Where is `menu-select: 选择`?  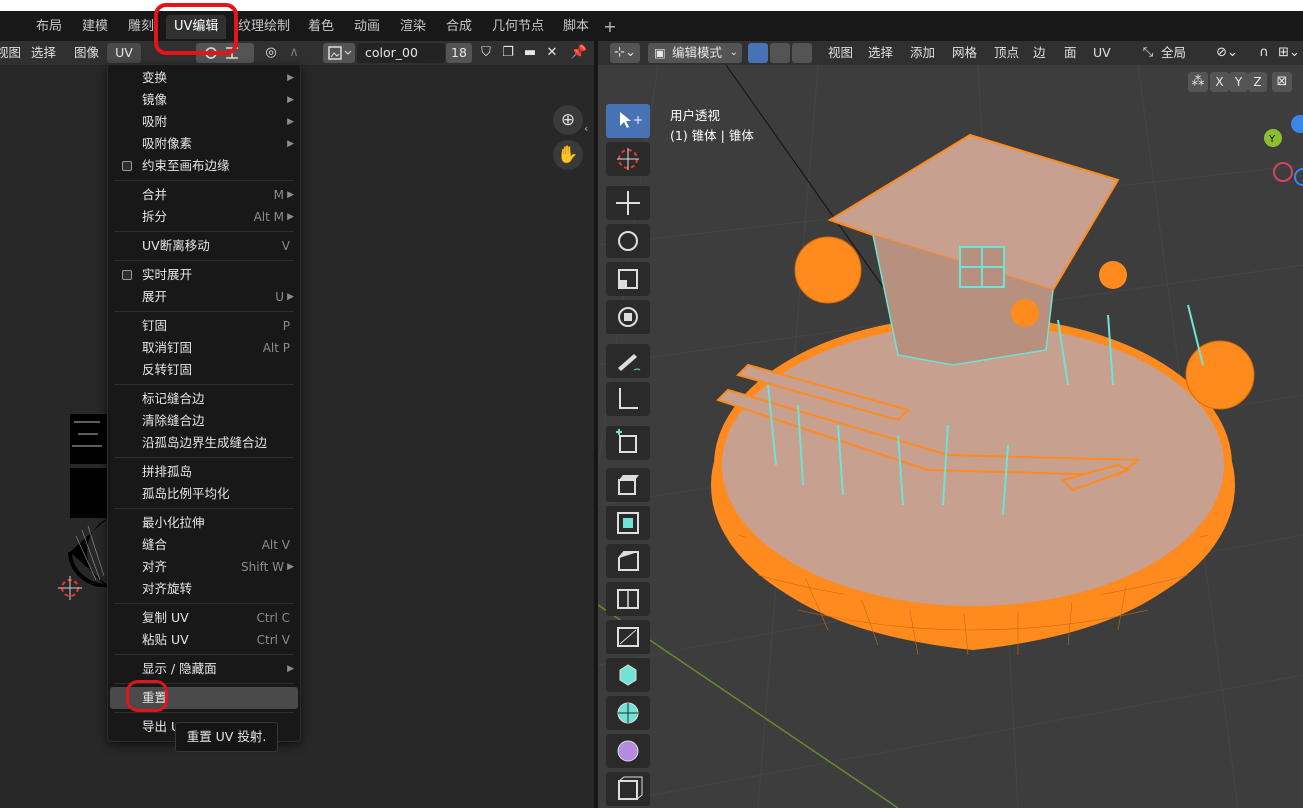
menu-select: 选择 is located at coordinates (43, 53).